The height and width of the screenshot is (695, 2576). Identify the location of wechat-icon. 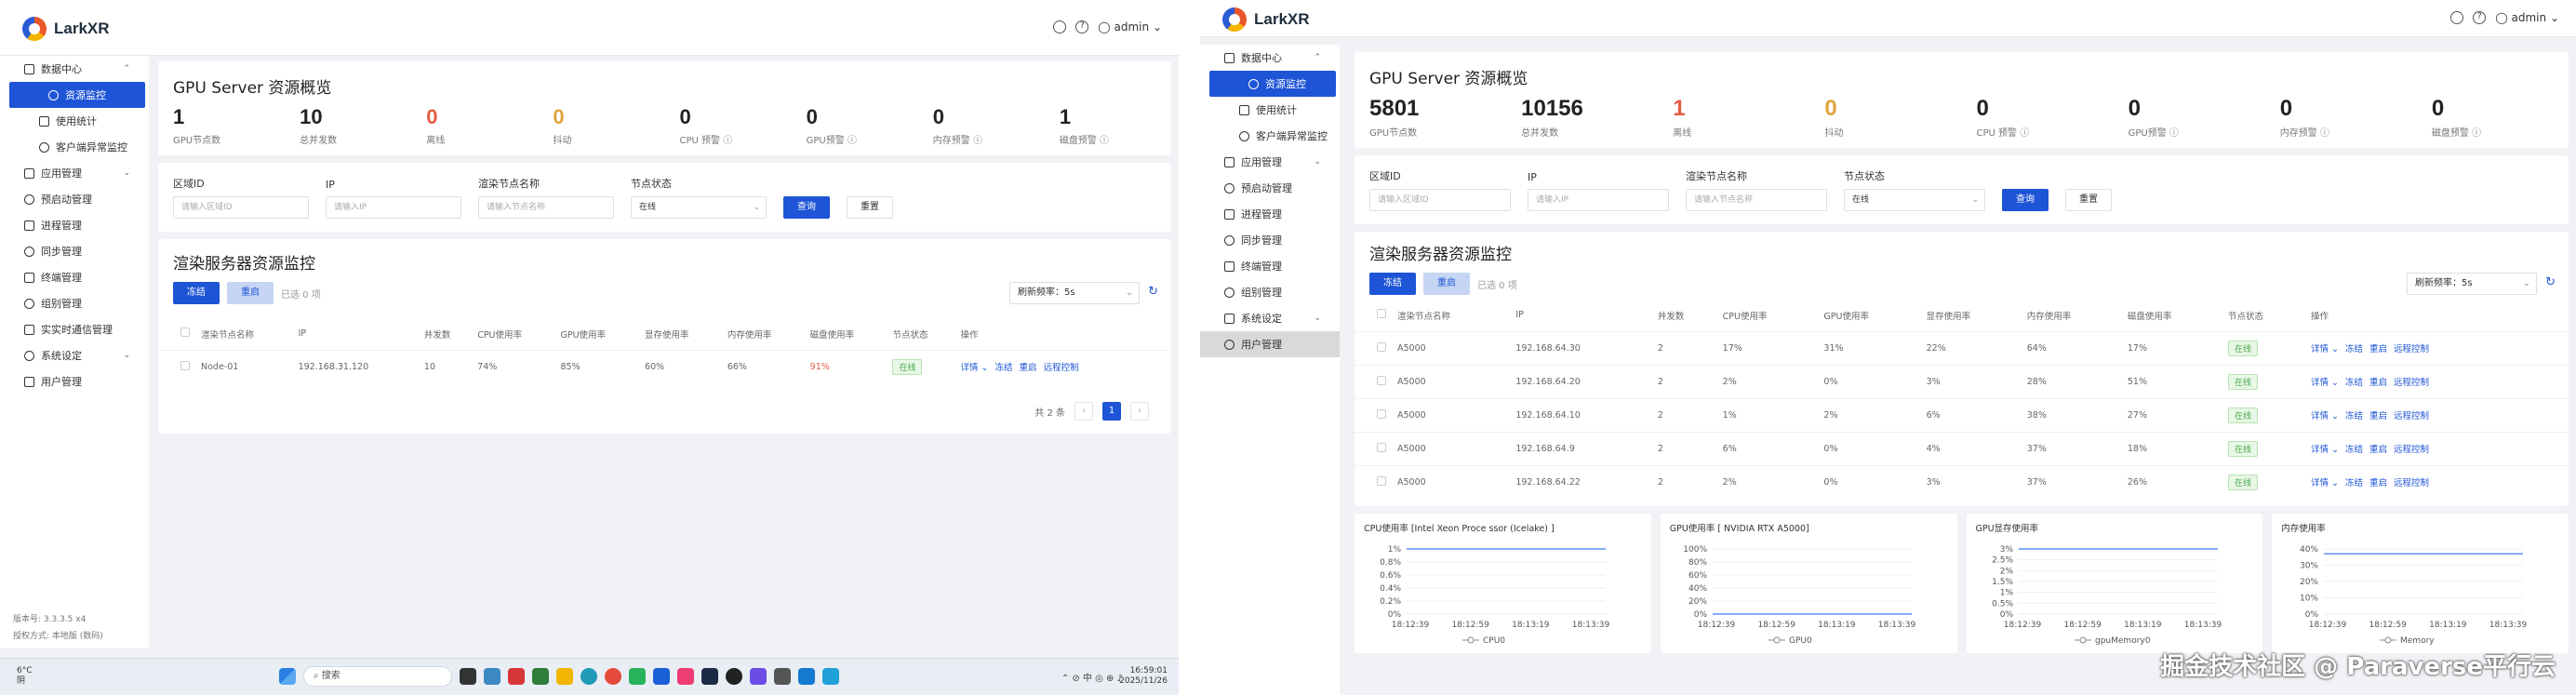
(637, 676).